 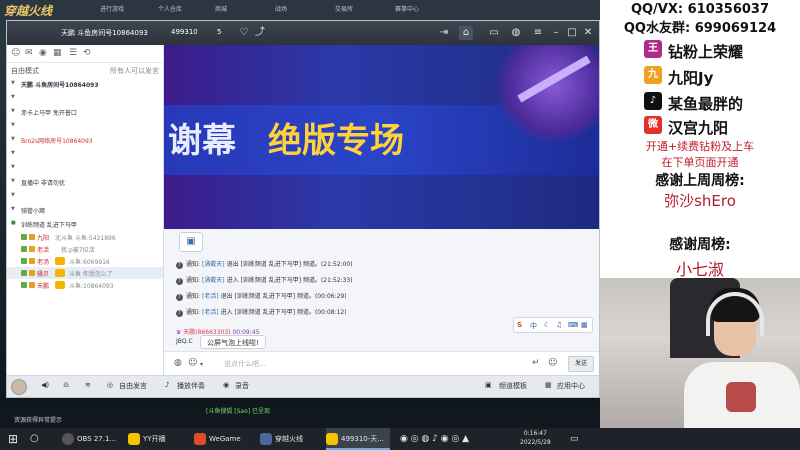 I want to click on channel-title: 天鹏 斗鱼房间号10864093, so click(x=104, y=33).